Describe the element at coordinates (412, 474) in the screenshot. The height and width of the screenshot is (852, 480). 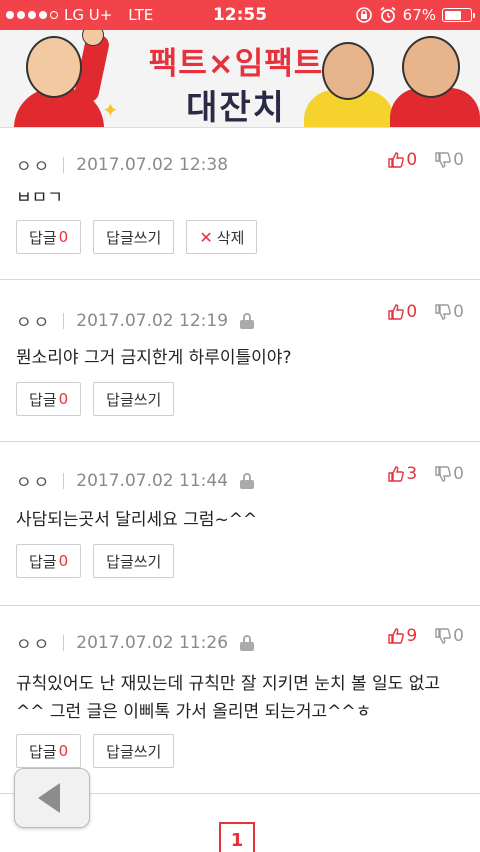
I see `upvote-count: 3` at that location.